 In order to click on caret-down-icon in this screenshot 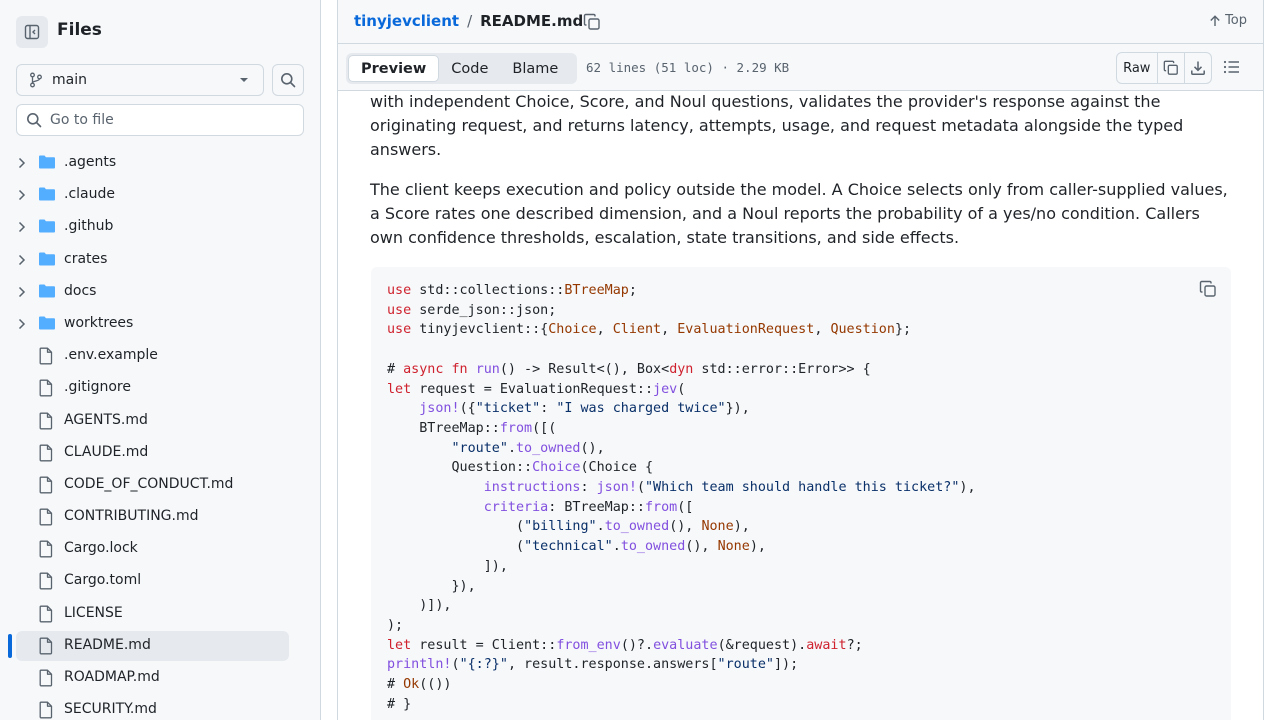, I will do `click(244, 80)`.